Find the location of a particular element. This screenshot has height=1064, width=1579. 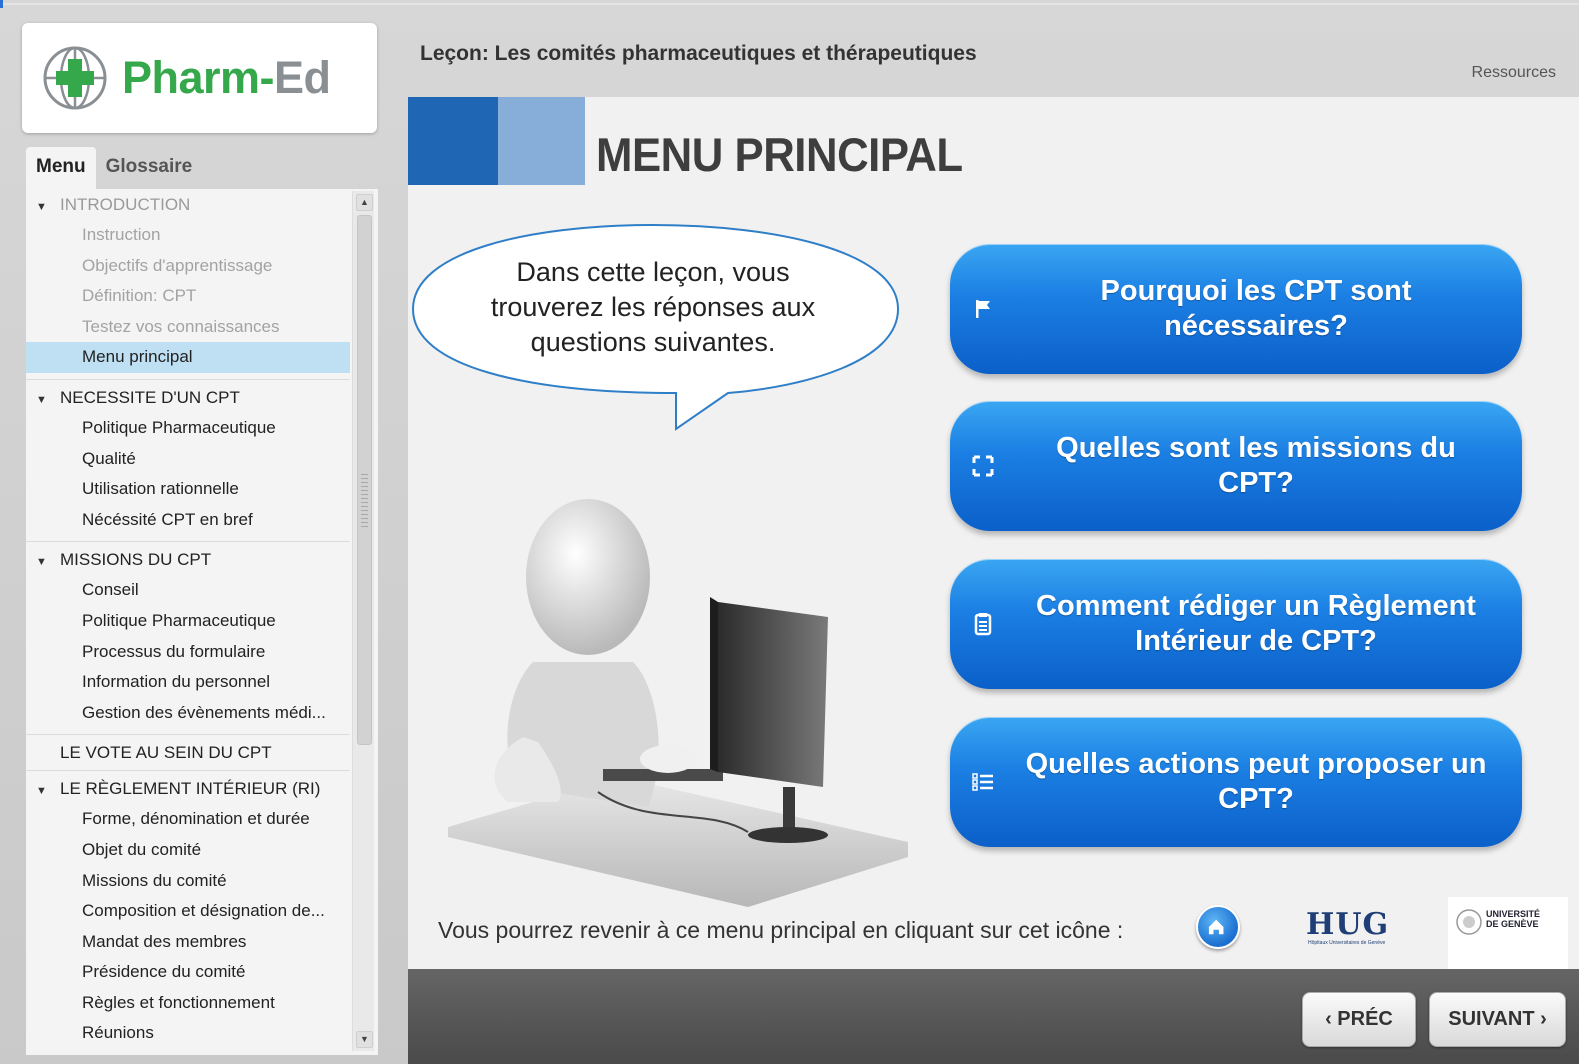

menu-item-information: Information du personnel is located at coordinates (188, 682).